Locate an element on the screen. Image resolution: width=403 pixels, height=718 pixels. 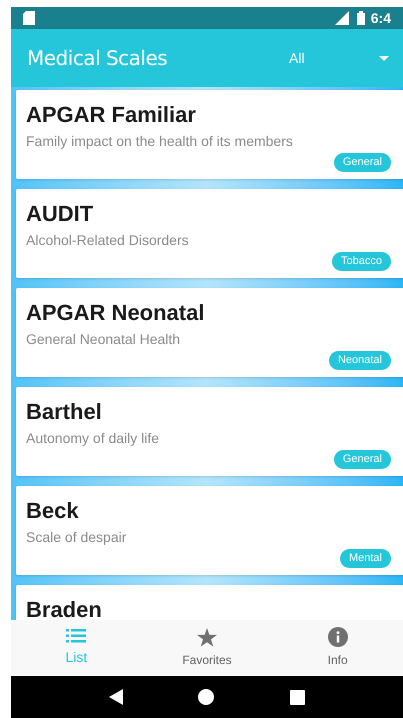
sd-card-icon is located at coordinates (29, 18).